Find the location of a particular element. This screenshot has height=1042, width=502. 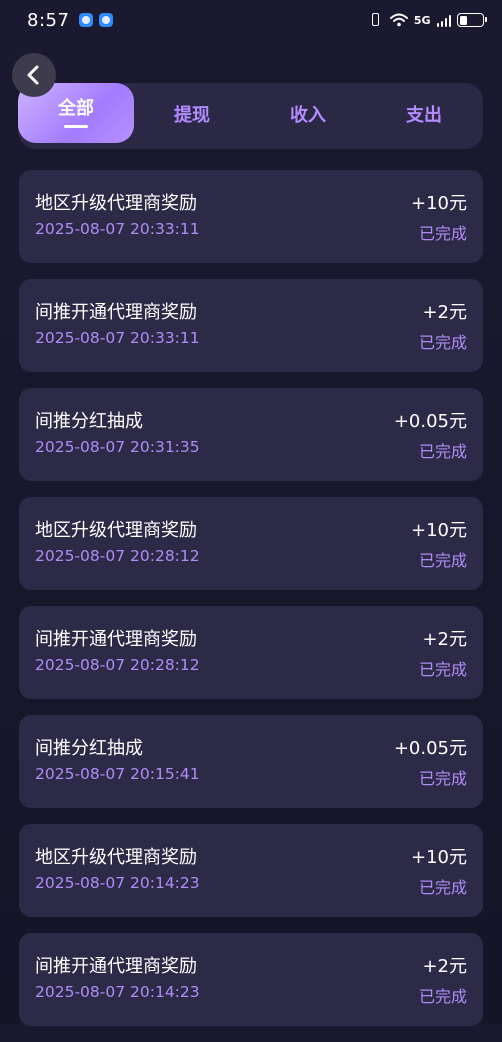

back-button is located at coordinates (34, 75).